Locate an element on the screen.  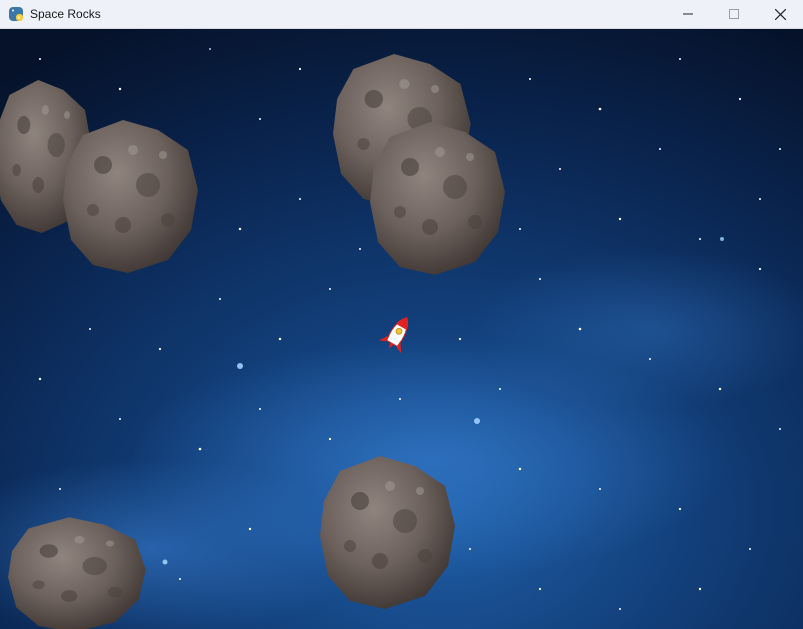
minimize-icon is located at coordinates (688, 14).